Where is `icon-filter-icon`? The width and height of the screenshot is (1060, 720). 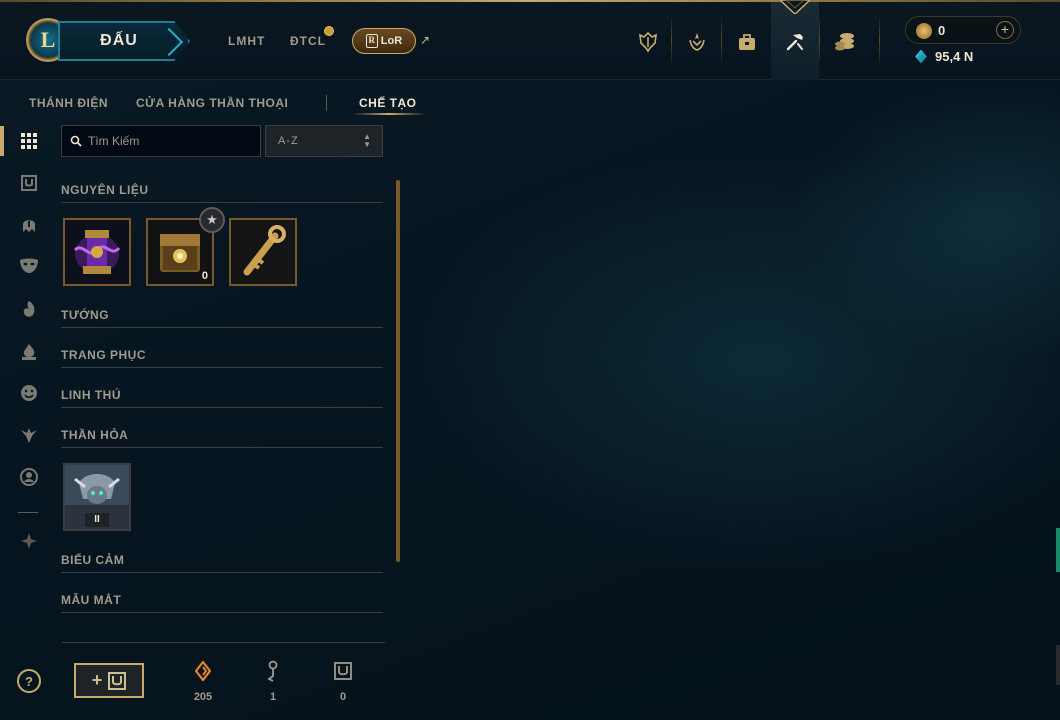 icon-filter-icon is located at coordinates (29, 477).